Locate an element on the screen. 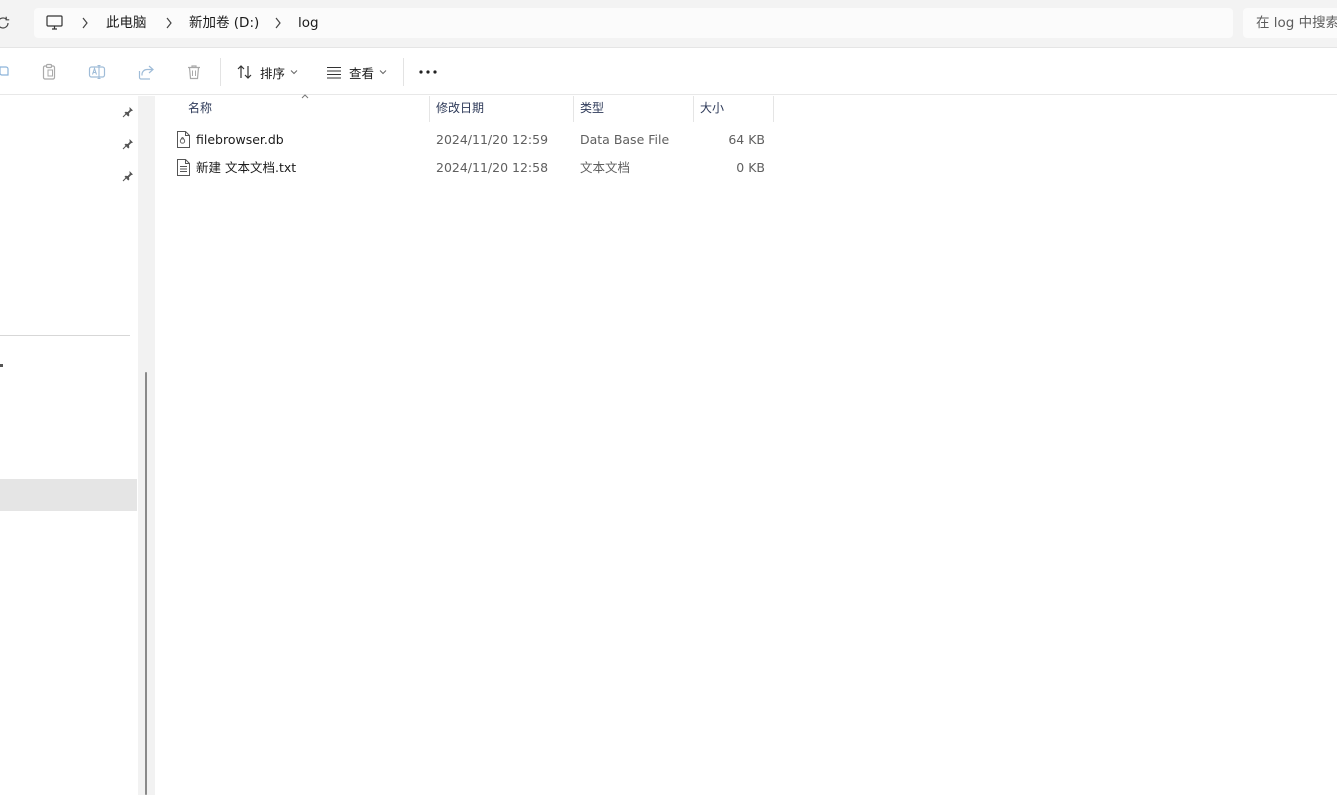 The image size is (1337, 795). sort-menu-button: 排序 is located at coordinates (267, 72).